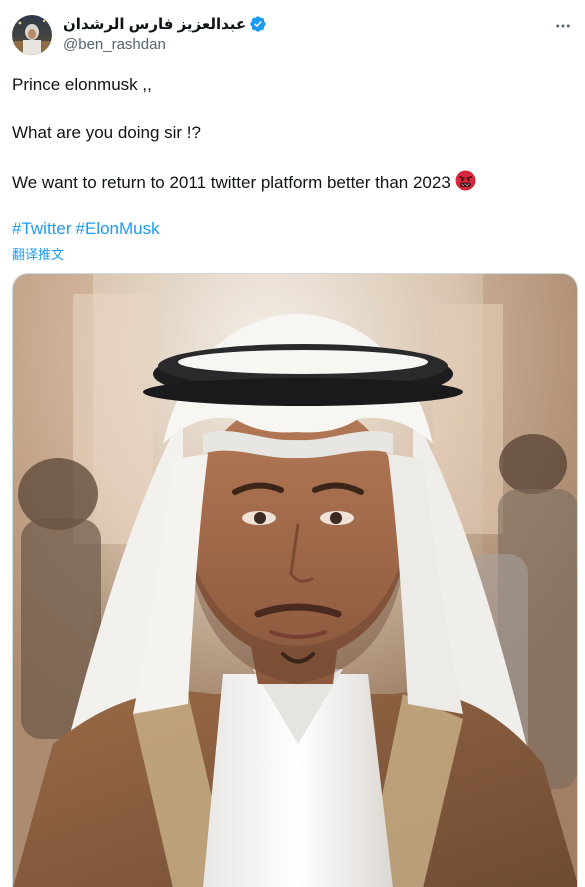  I want to click on author-display-name: عبدالعزيز فارس الرشدان, so click(154, 24).